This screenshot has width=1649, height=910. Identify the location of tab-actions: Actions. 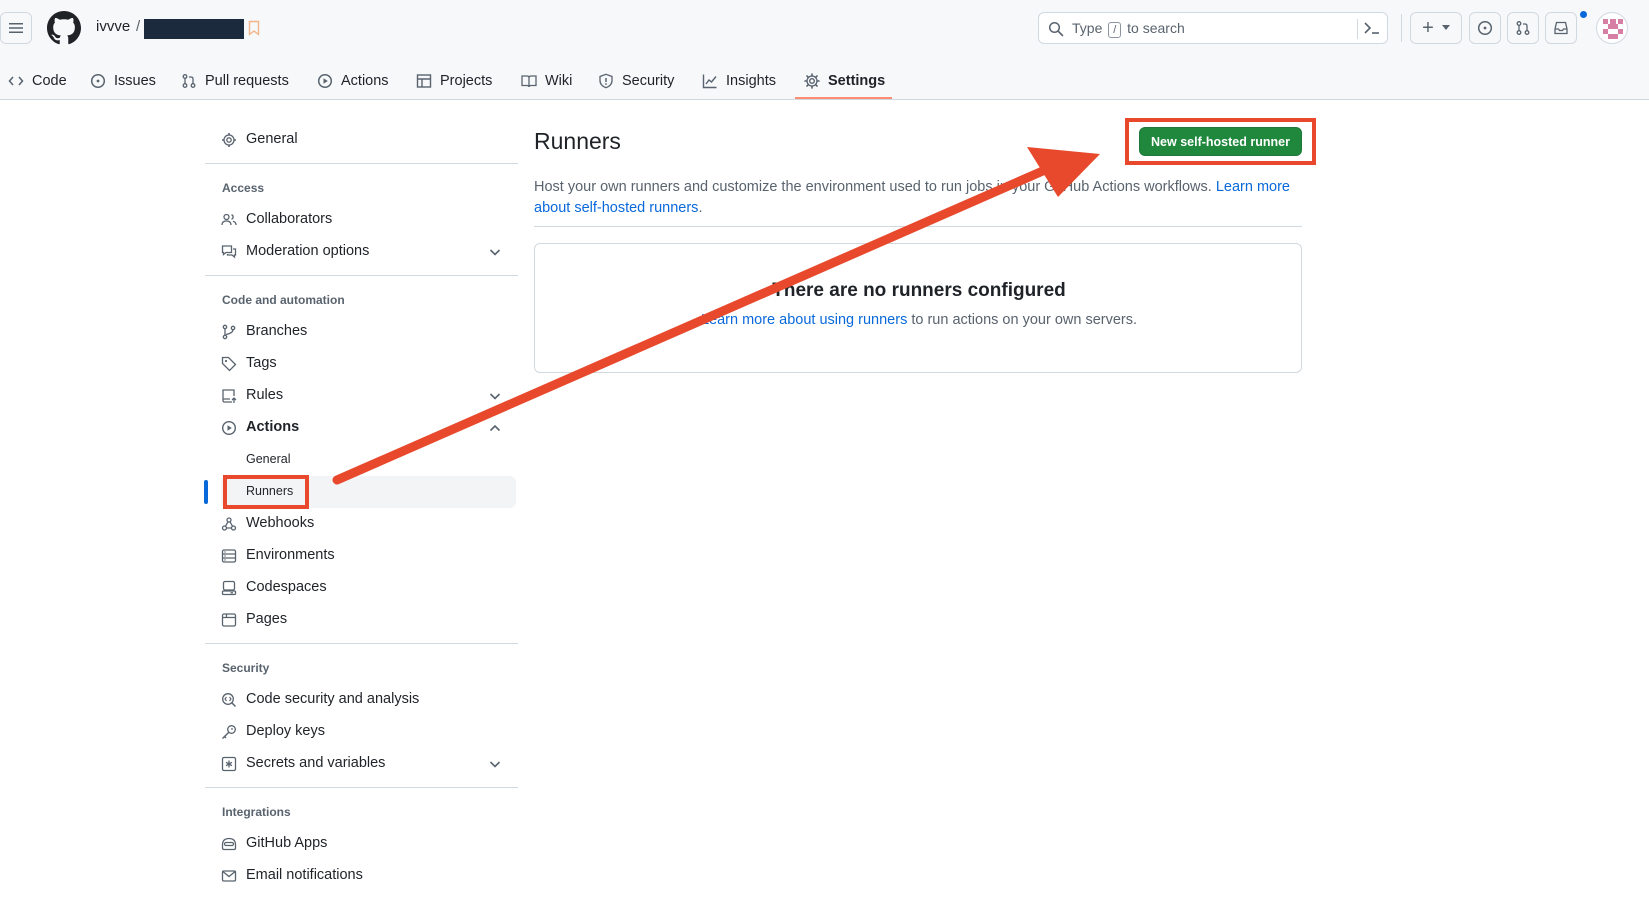
(353, 81).